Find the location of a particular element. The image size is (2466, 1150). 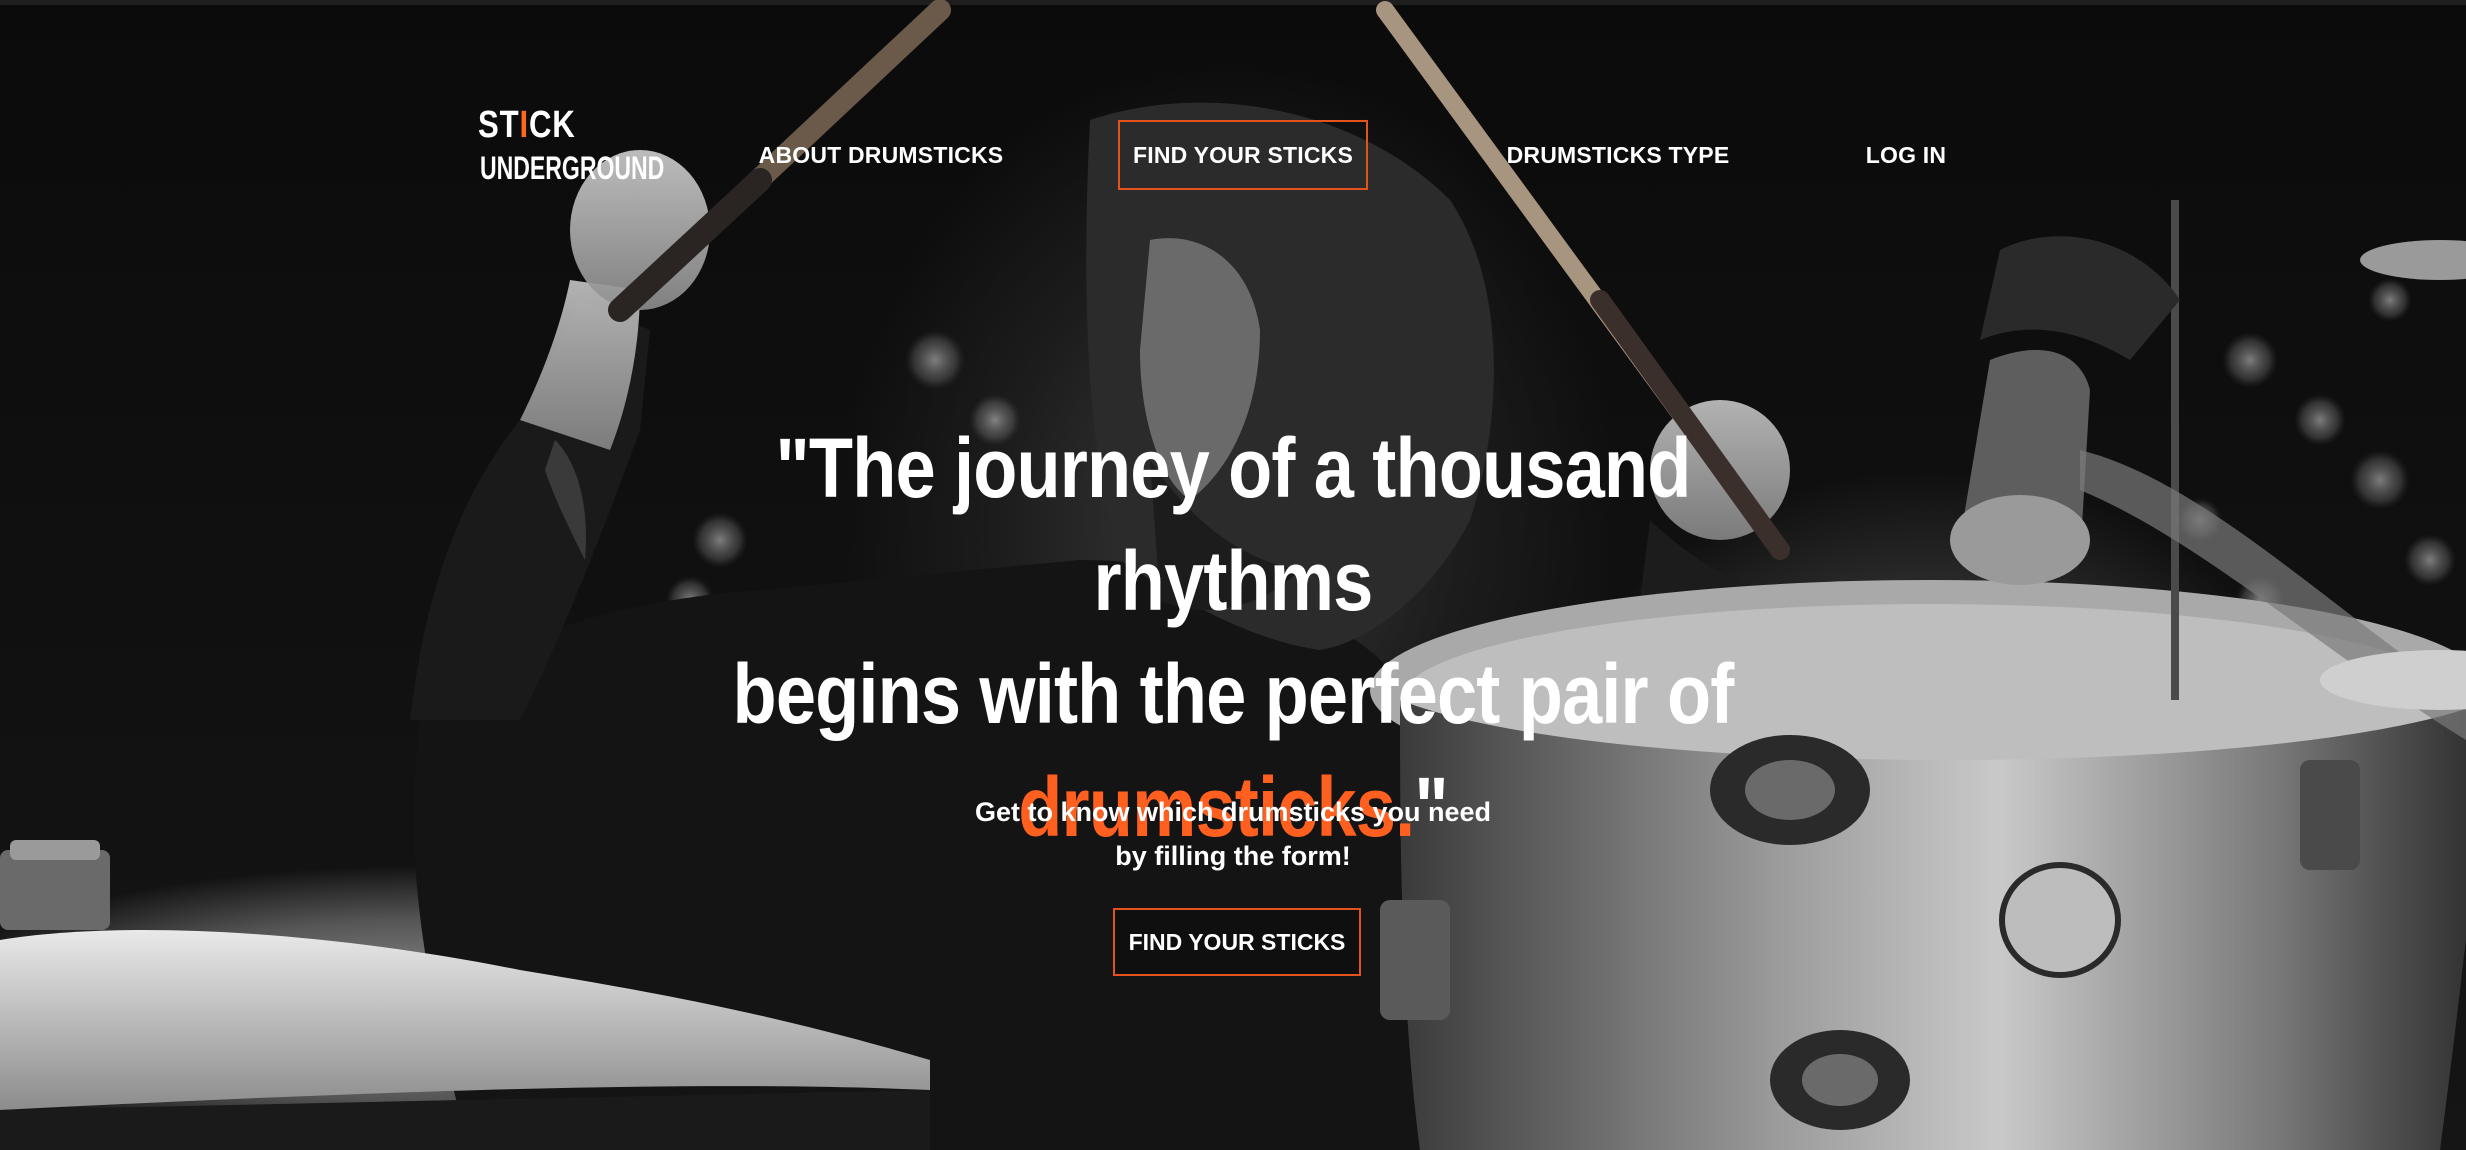

logo-line-1: STICK is located at coordinates (527, 125).